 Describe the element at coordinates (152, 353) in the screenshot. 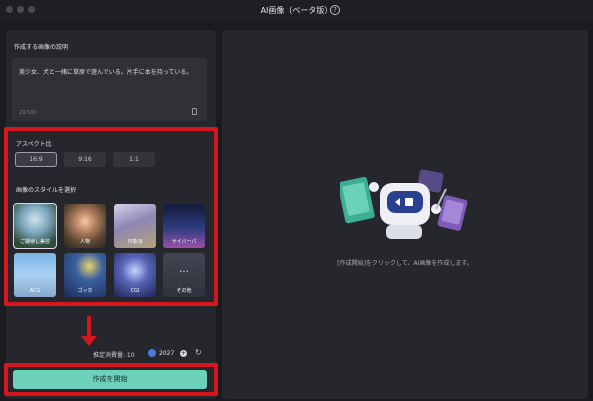

I see `coin-icon` at that location.